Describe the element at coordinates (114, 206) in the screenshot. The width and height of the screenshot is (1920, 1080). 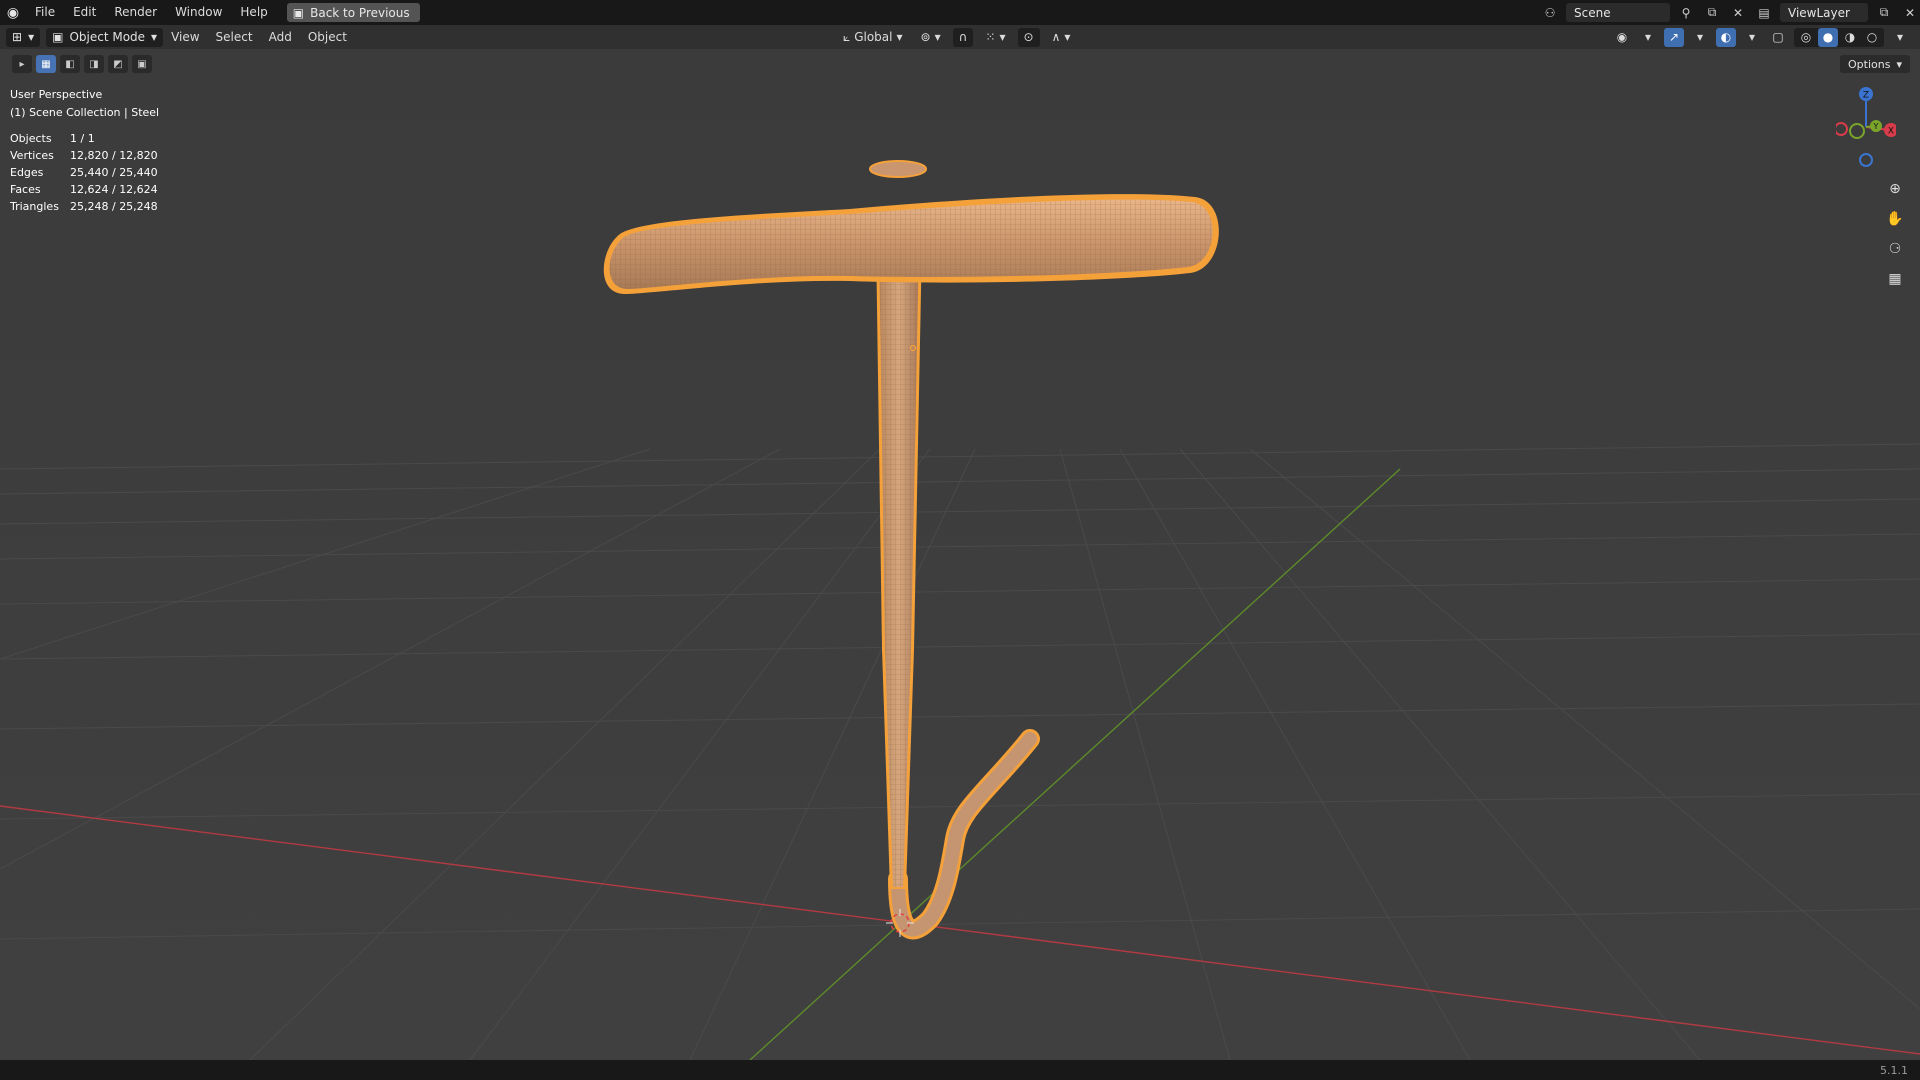
I see `stat-value: 25,248 / 25,248` at that location.